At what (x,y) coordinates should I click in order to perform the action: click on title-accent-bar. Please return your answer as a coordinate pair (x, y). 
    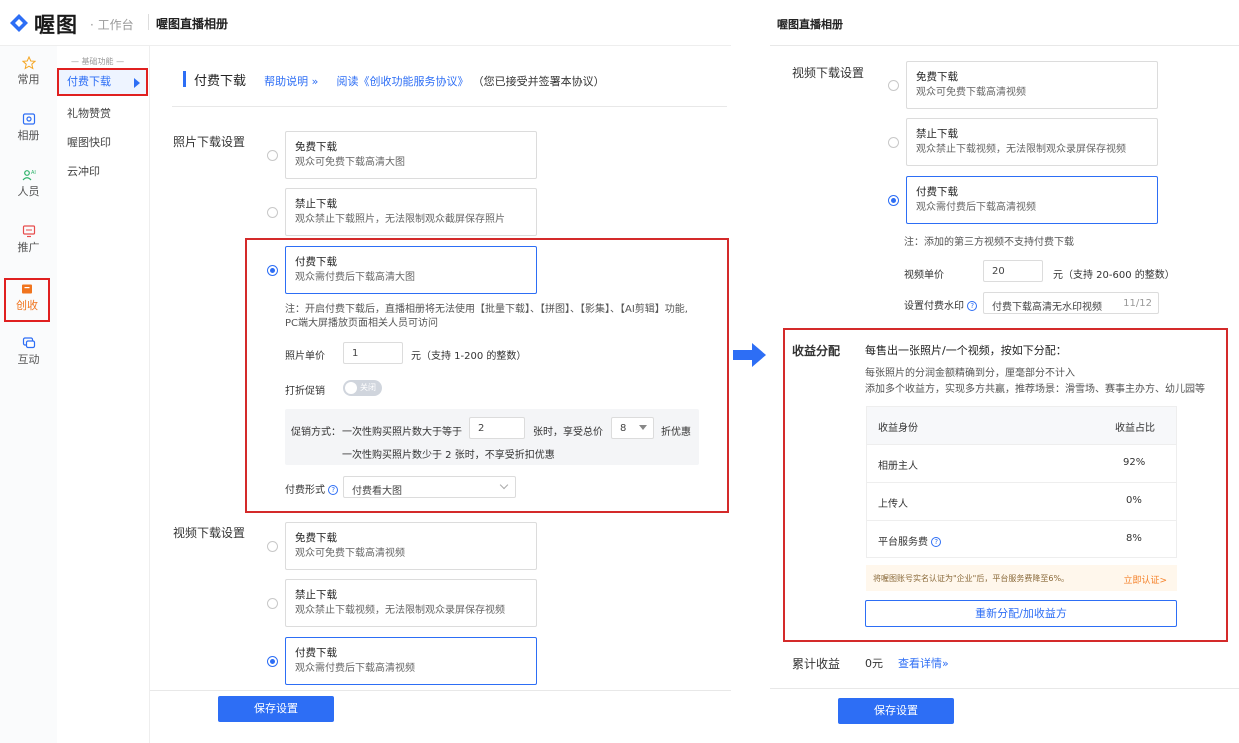
    Looking at the image, I should click on (184, 79).